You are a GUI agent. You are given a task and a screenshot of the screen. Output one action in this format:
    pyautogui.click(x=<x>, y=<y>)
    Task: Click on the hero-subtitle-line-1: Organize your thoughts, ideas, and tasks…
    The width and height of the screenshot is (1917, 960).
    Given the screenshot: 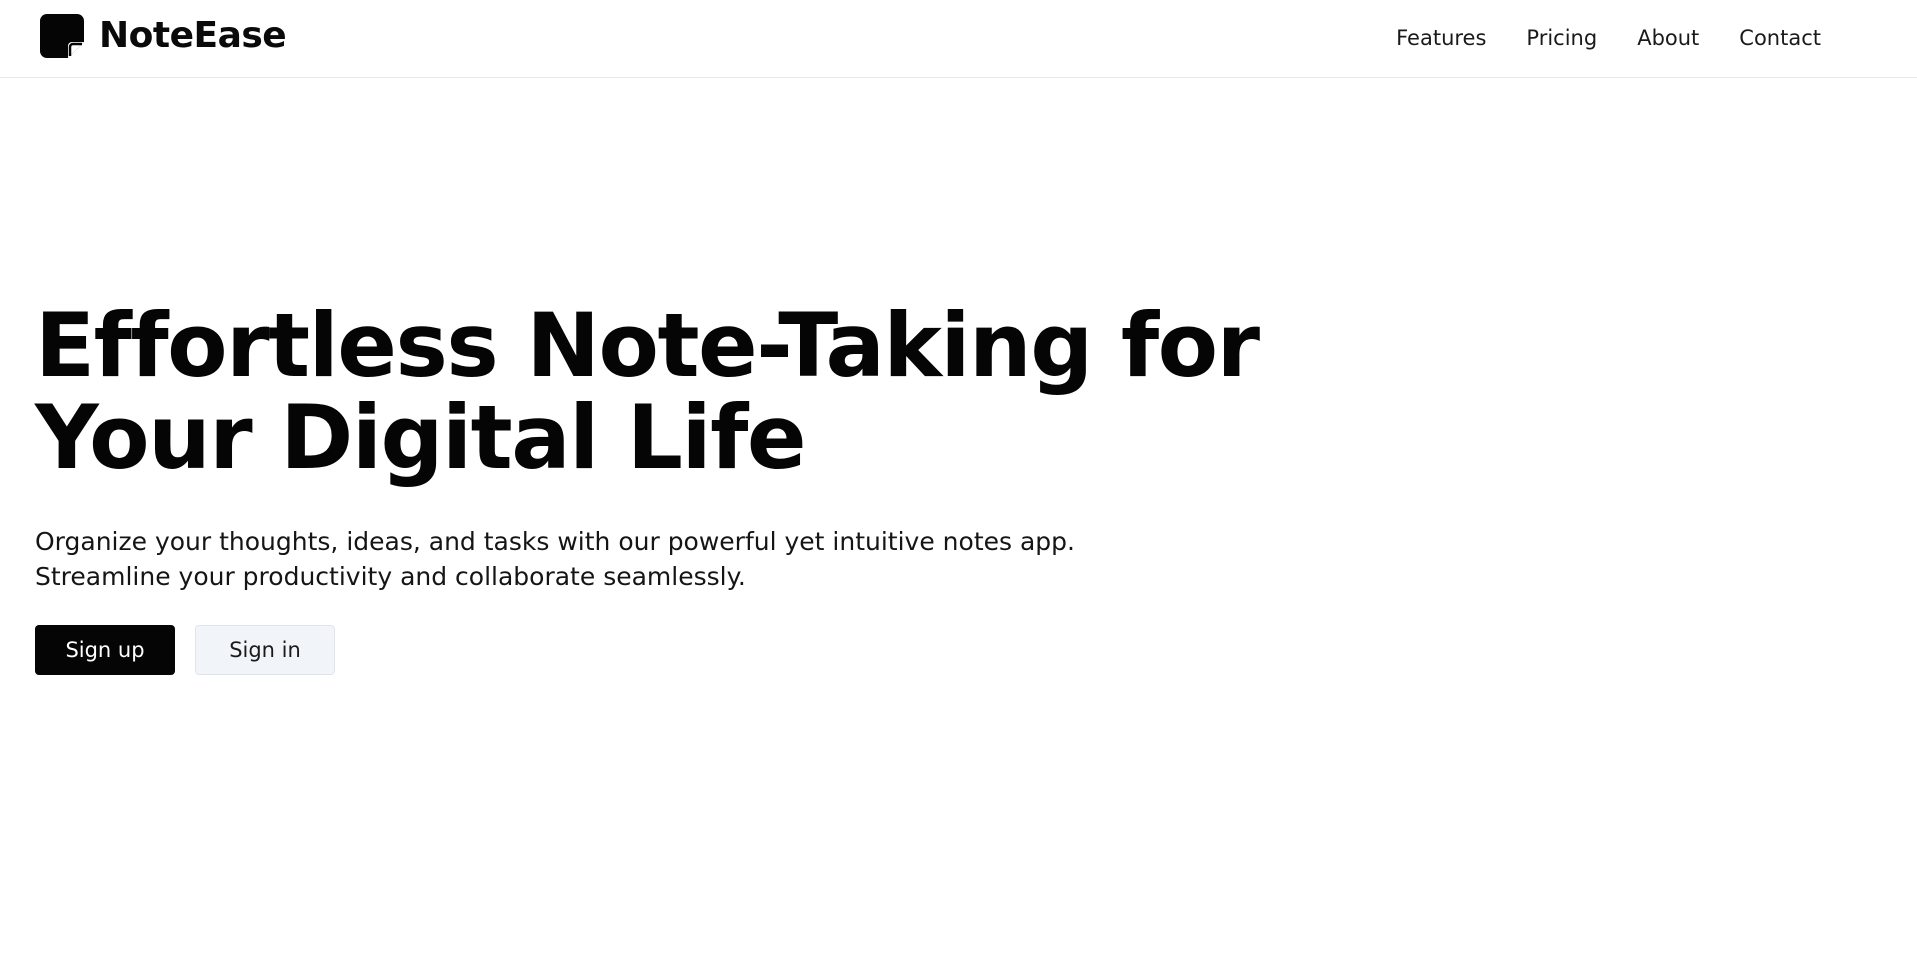 What is the action you would take?
    pyautogui.click(x=555, y=541)
    